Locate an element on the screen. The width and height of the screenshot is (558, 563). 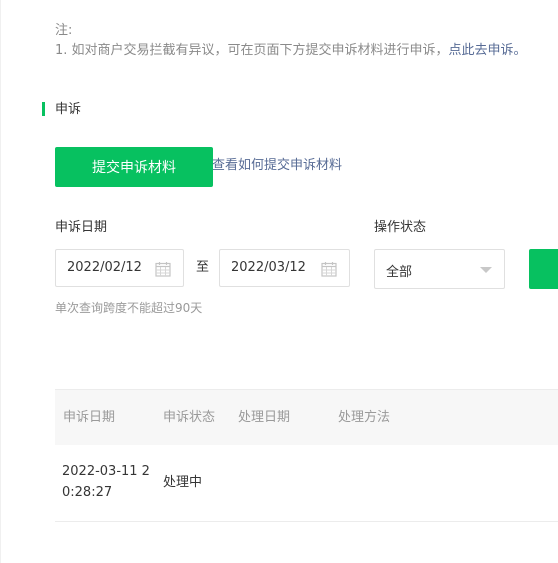
left-divider is located at coordinates (0, 281).